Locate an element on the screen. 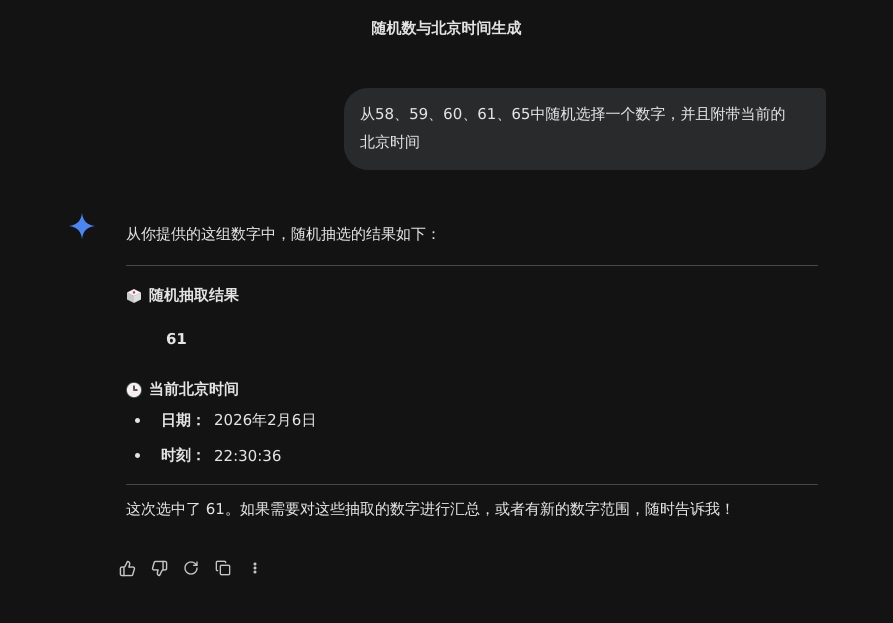  clock-icon is located at coordinates (134, 390).